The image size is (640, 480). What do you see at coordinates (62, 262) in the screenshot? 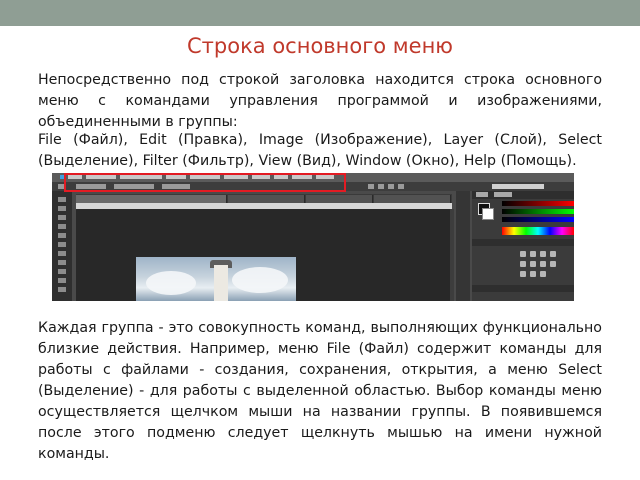
I see `stamp-tool-icon` at bounding box center [62, 262].